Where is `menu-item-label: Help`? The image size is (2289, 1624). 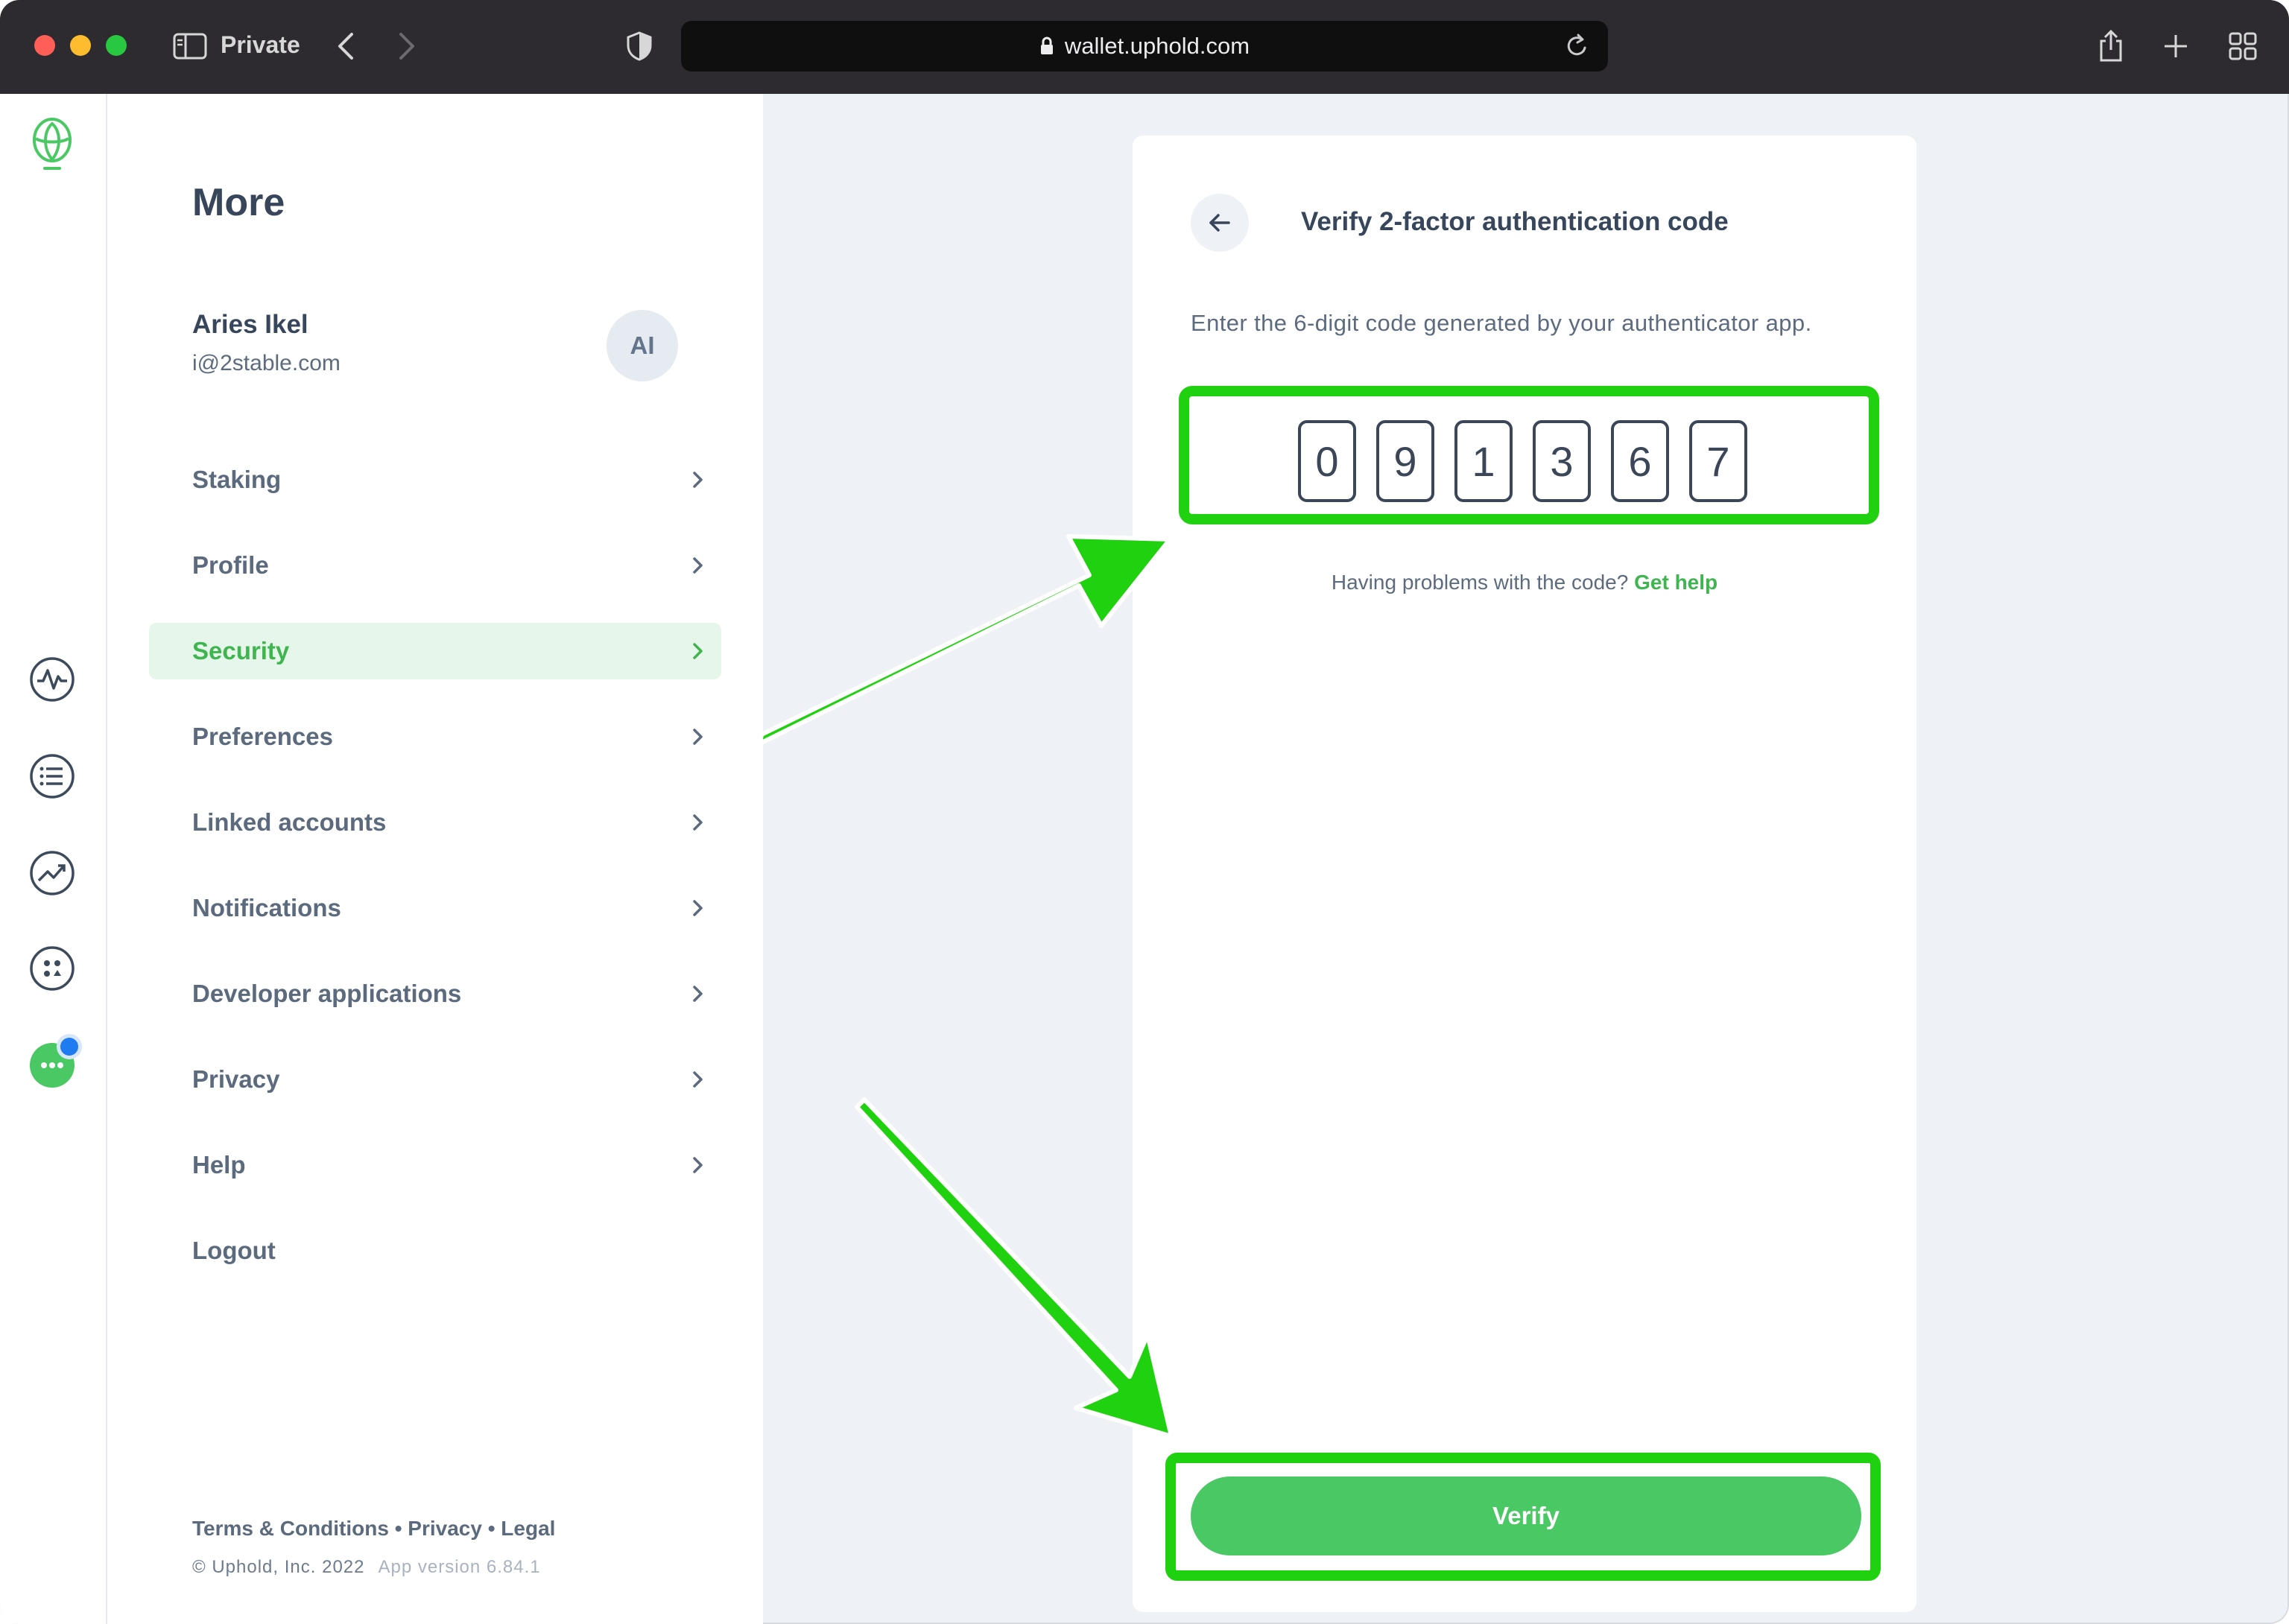 menu-item-label: Help is located at coordinates (219, 1165).